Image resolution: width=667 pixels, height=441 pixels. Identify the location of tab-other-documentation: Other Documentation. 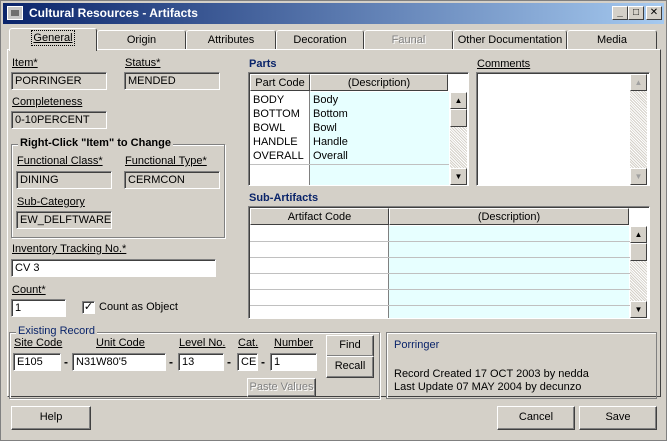
(510, 40).